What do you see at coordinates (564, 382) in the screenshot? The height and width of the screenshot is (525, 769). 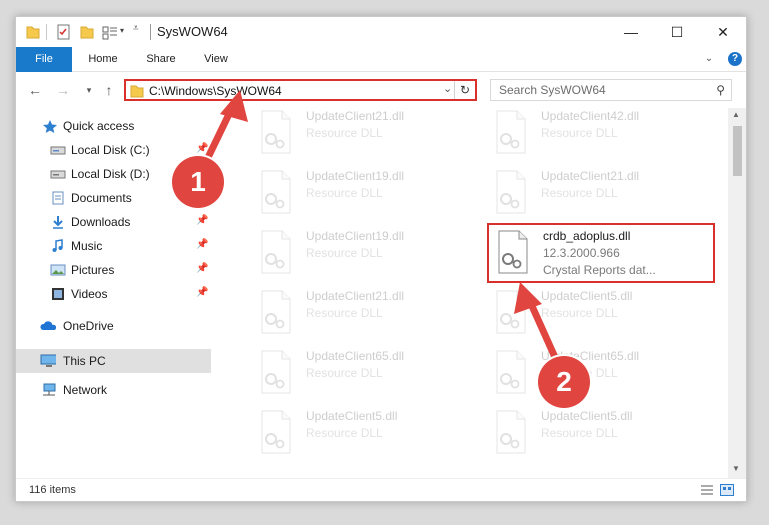 I see `annotation-badge-2: 2` at bounding box center [564, 382].